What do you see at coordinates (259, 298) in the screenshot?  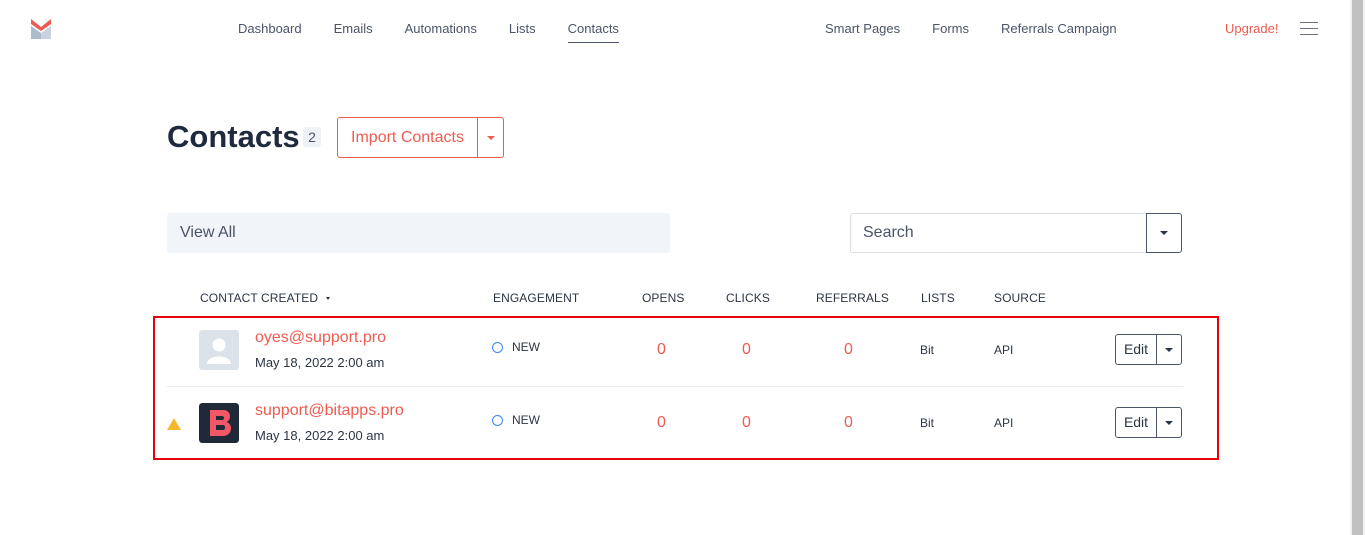 I see `column-header-label: CONTACT CREATED` at bounding box center [259, 298].